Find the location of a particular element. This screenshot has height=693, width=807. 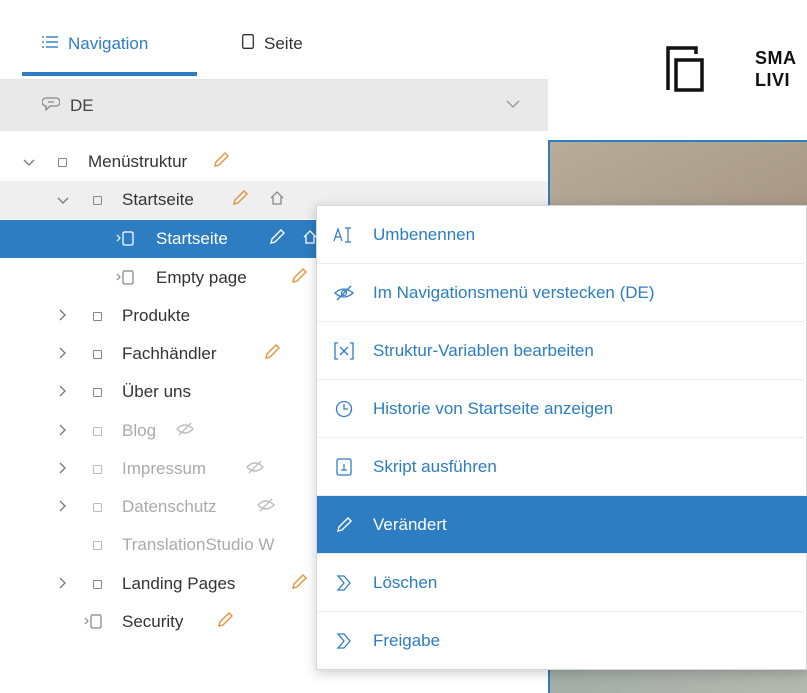

clock-icon is located at coordinates (344, 409).